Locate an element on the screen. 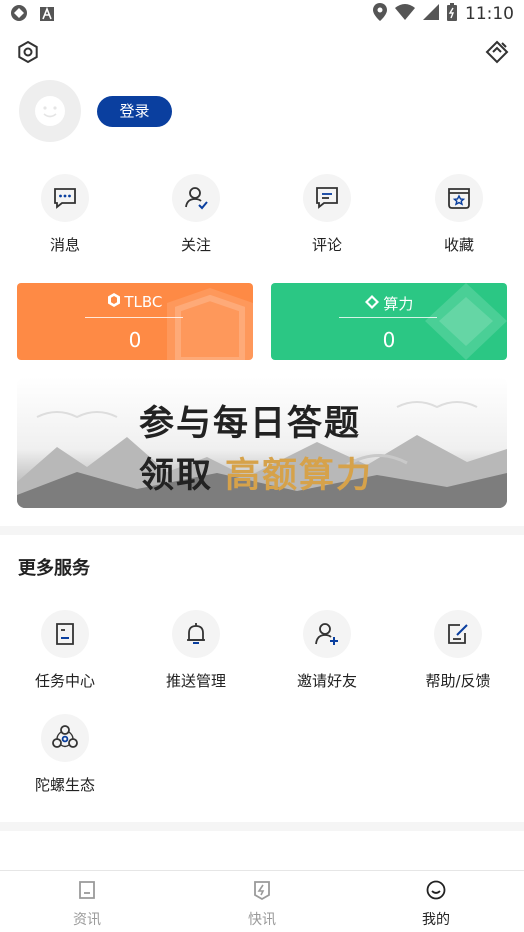 The width and height of the screenshot is (524, 932). power-title: 算力 is located at coordinates (398, 304).